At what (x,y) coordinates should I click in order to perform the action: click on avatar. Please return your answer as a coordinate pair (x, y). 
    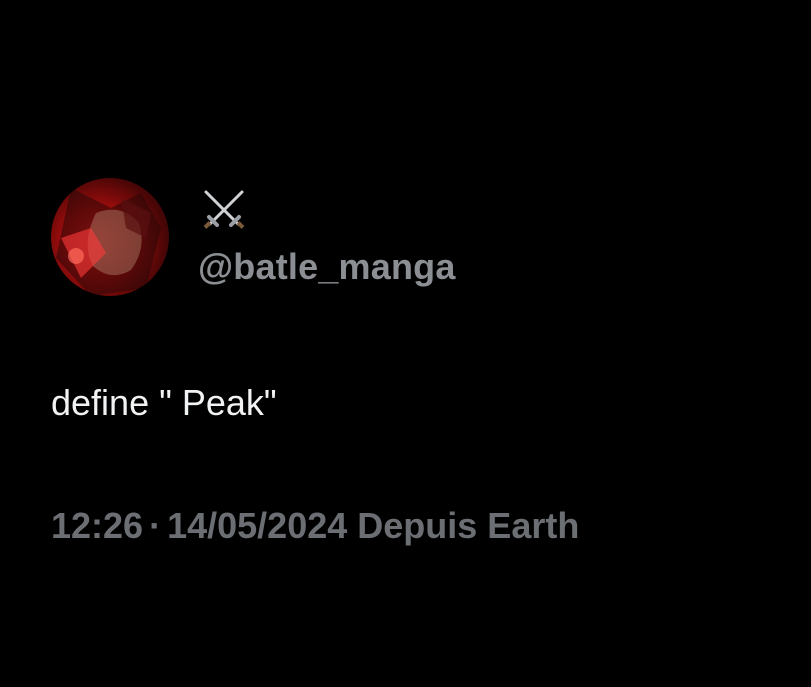
    Looking at the image, I should click on (110, 237).